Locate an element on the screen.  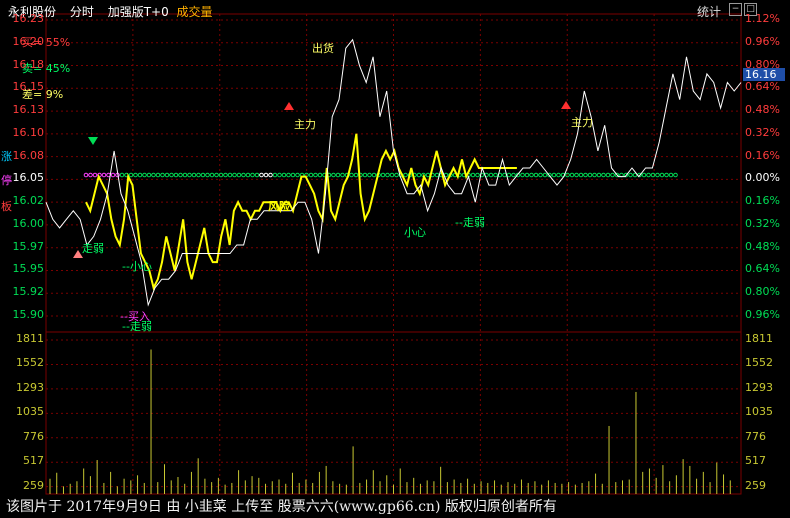
annotation-mairu: --买入 is located at coordinates (135, 316).